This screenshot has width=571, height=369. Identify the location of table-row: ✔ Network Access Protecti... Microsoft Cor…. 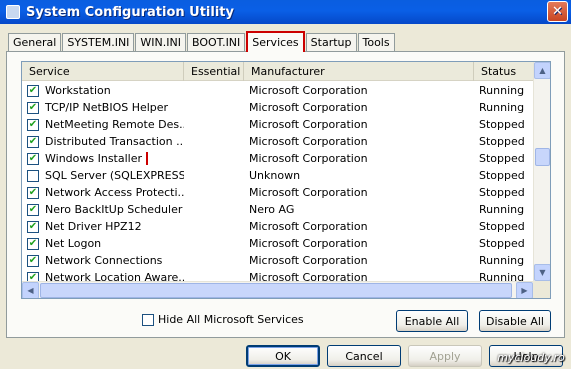
(277, 192).